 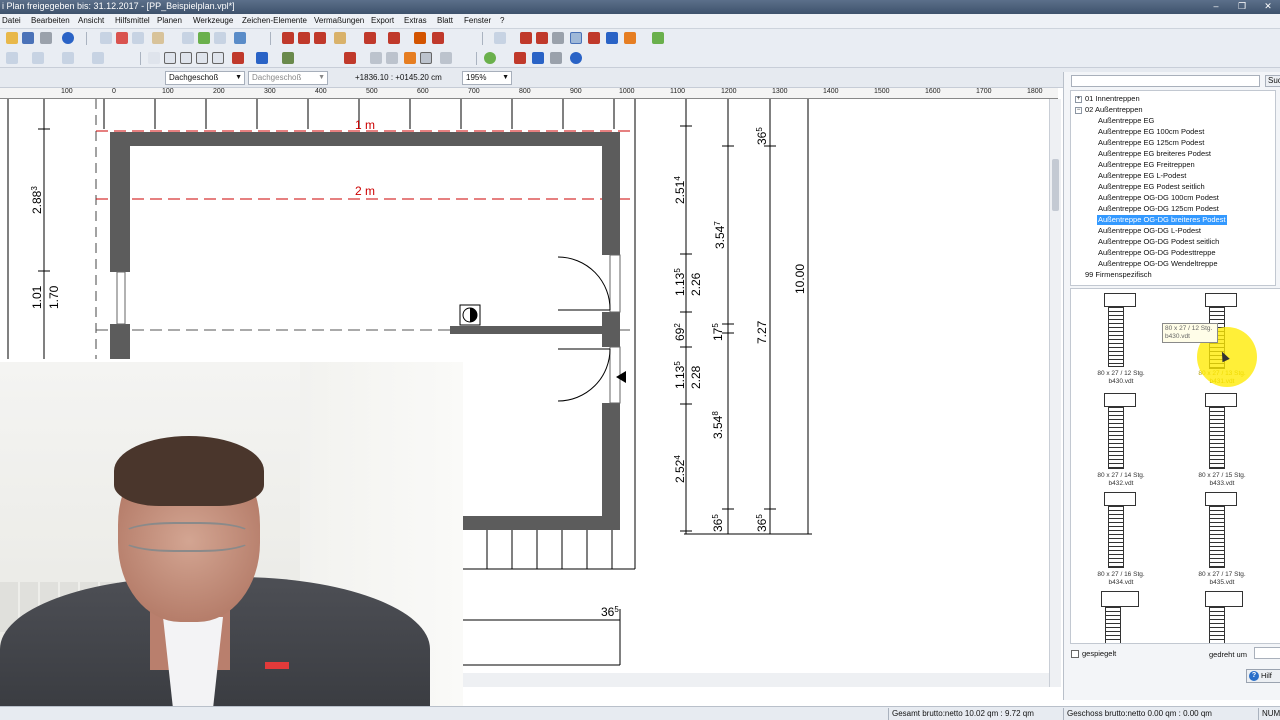 What do you see at coordinates (68, 38) in the screenshot?
I see `info-icon` at bounding box center [68, 38].